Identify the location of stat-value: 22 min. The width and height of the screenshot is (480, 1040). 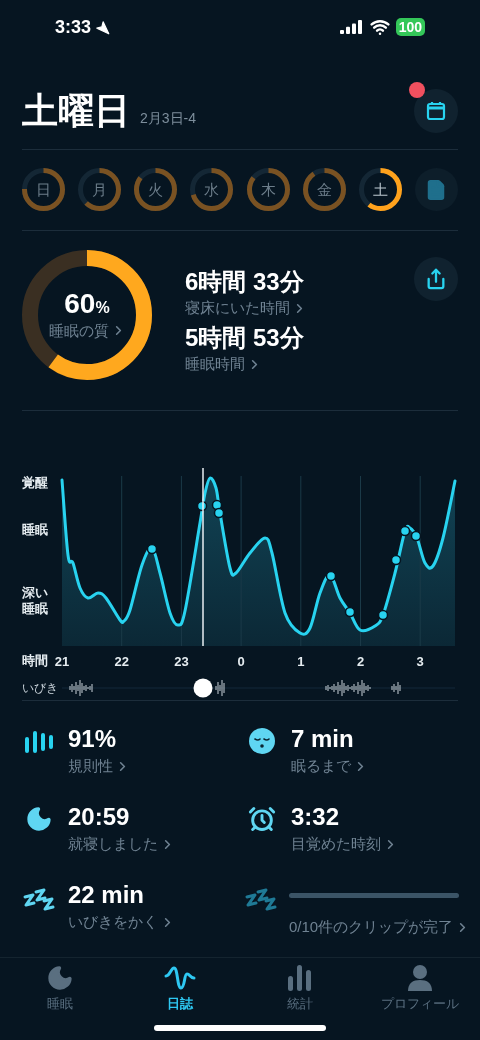
(107, 894).